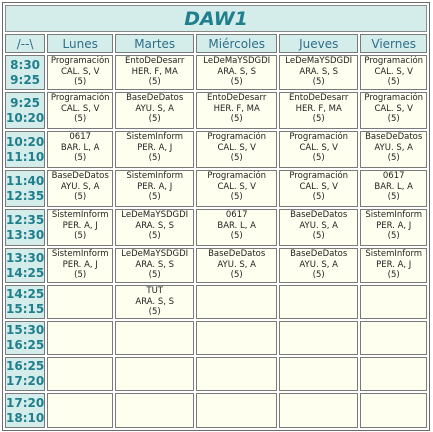  I want to click on slot-end-time: 12:35, so click(25, 195).